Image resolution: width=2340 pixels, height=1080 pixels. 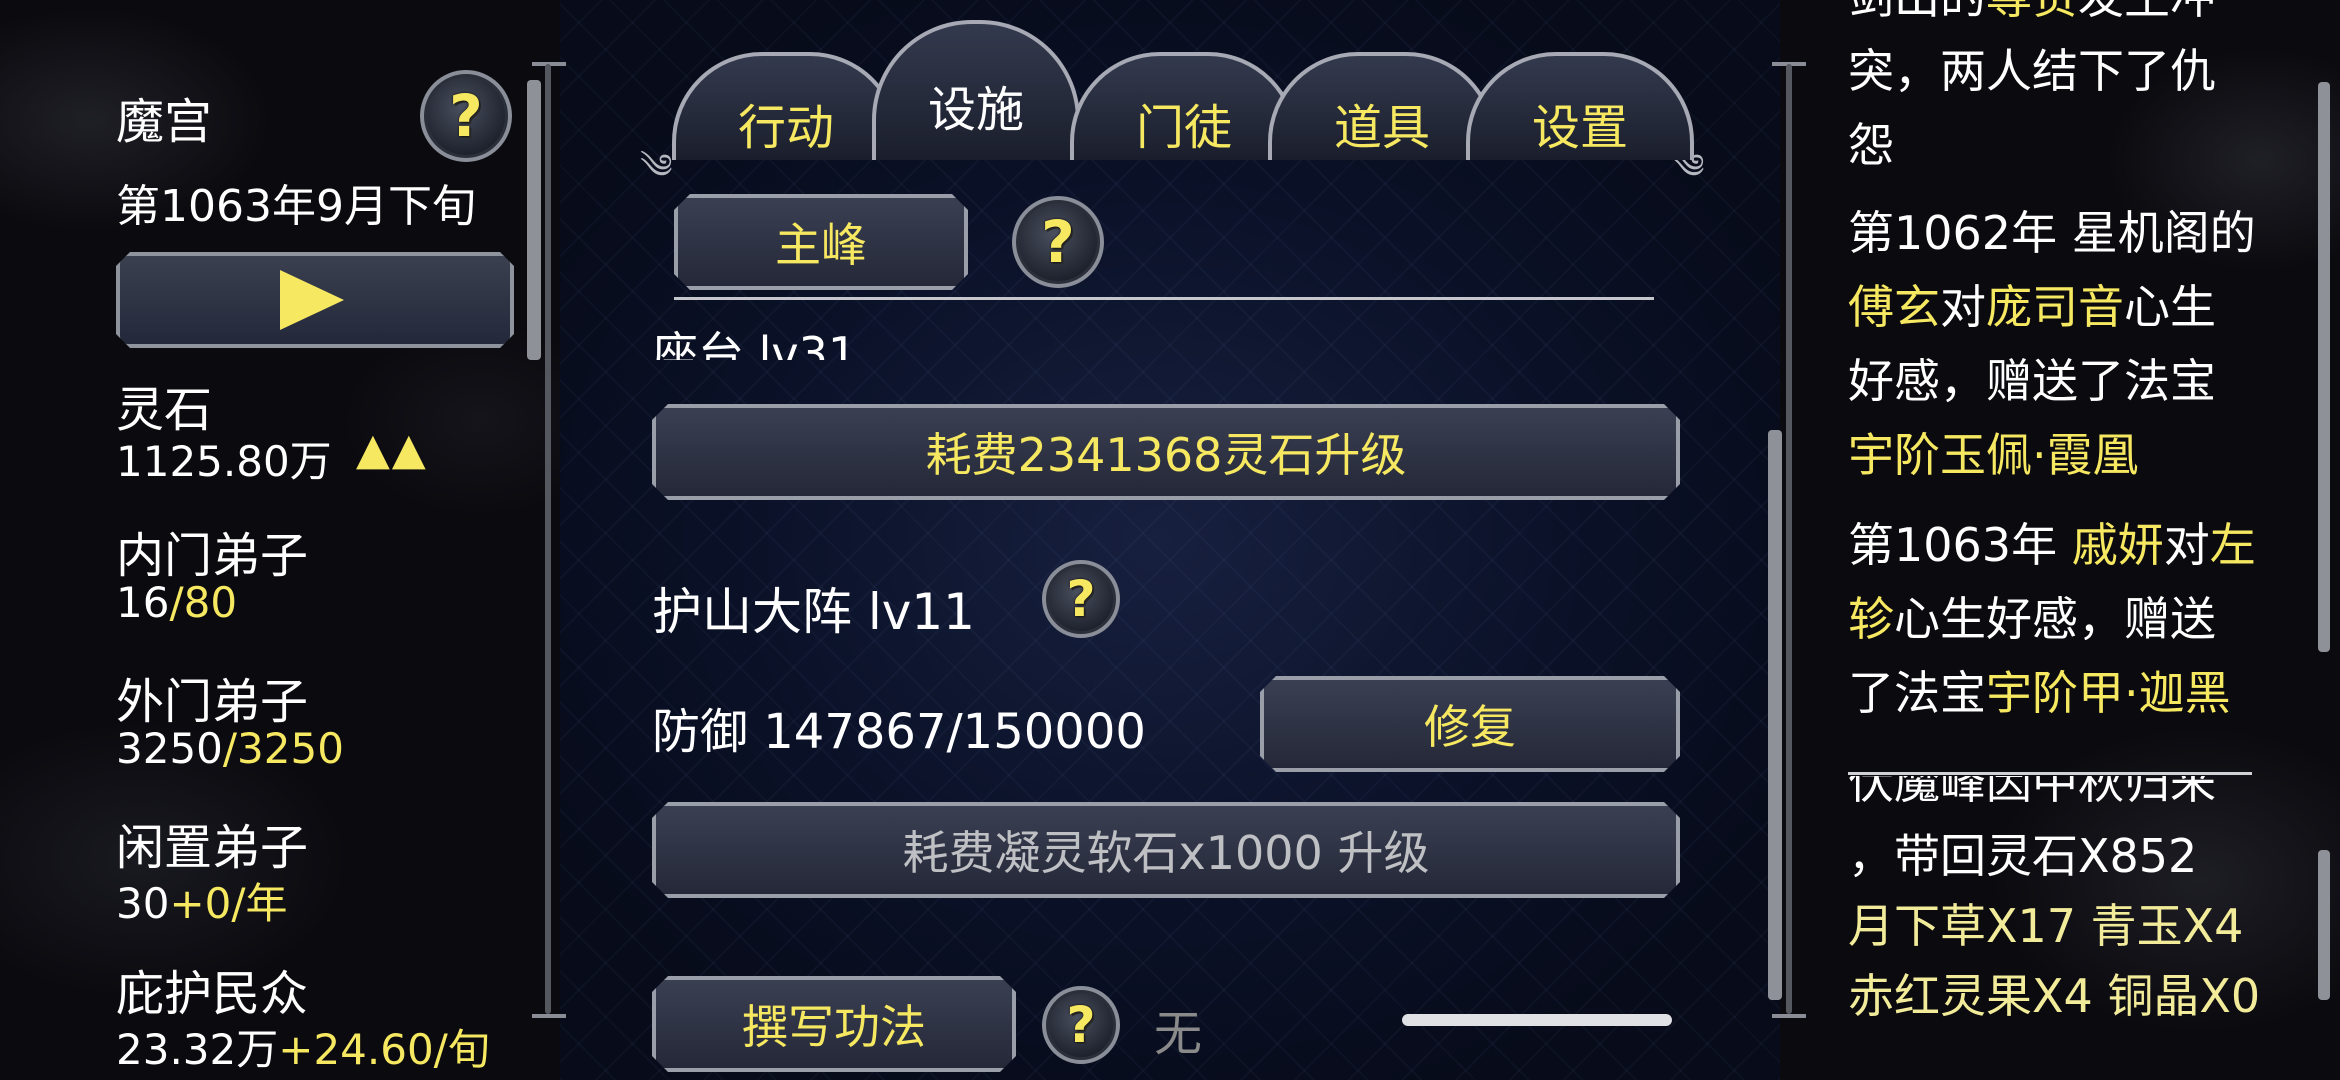 What do you see at coordinates (2054, 996) in the screenshot?
I see `log-reward-line-3: 赤红灵果X4 铜晶X0` at bounding box center [2054, 996].